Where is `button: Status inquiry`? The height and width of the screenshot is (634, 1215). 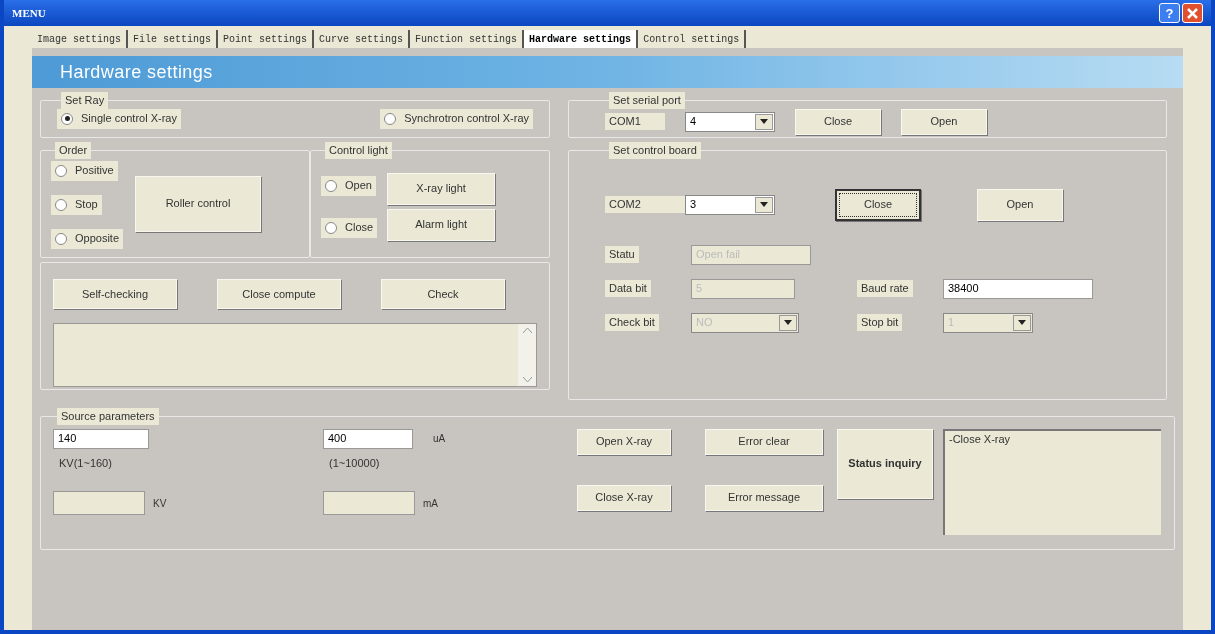 button: Status inquiry is located at coordinates (885, 463).